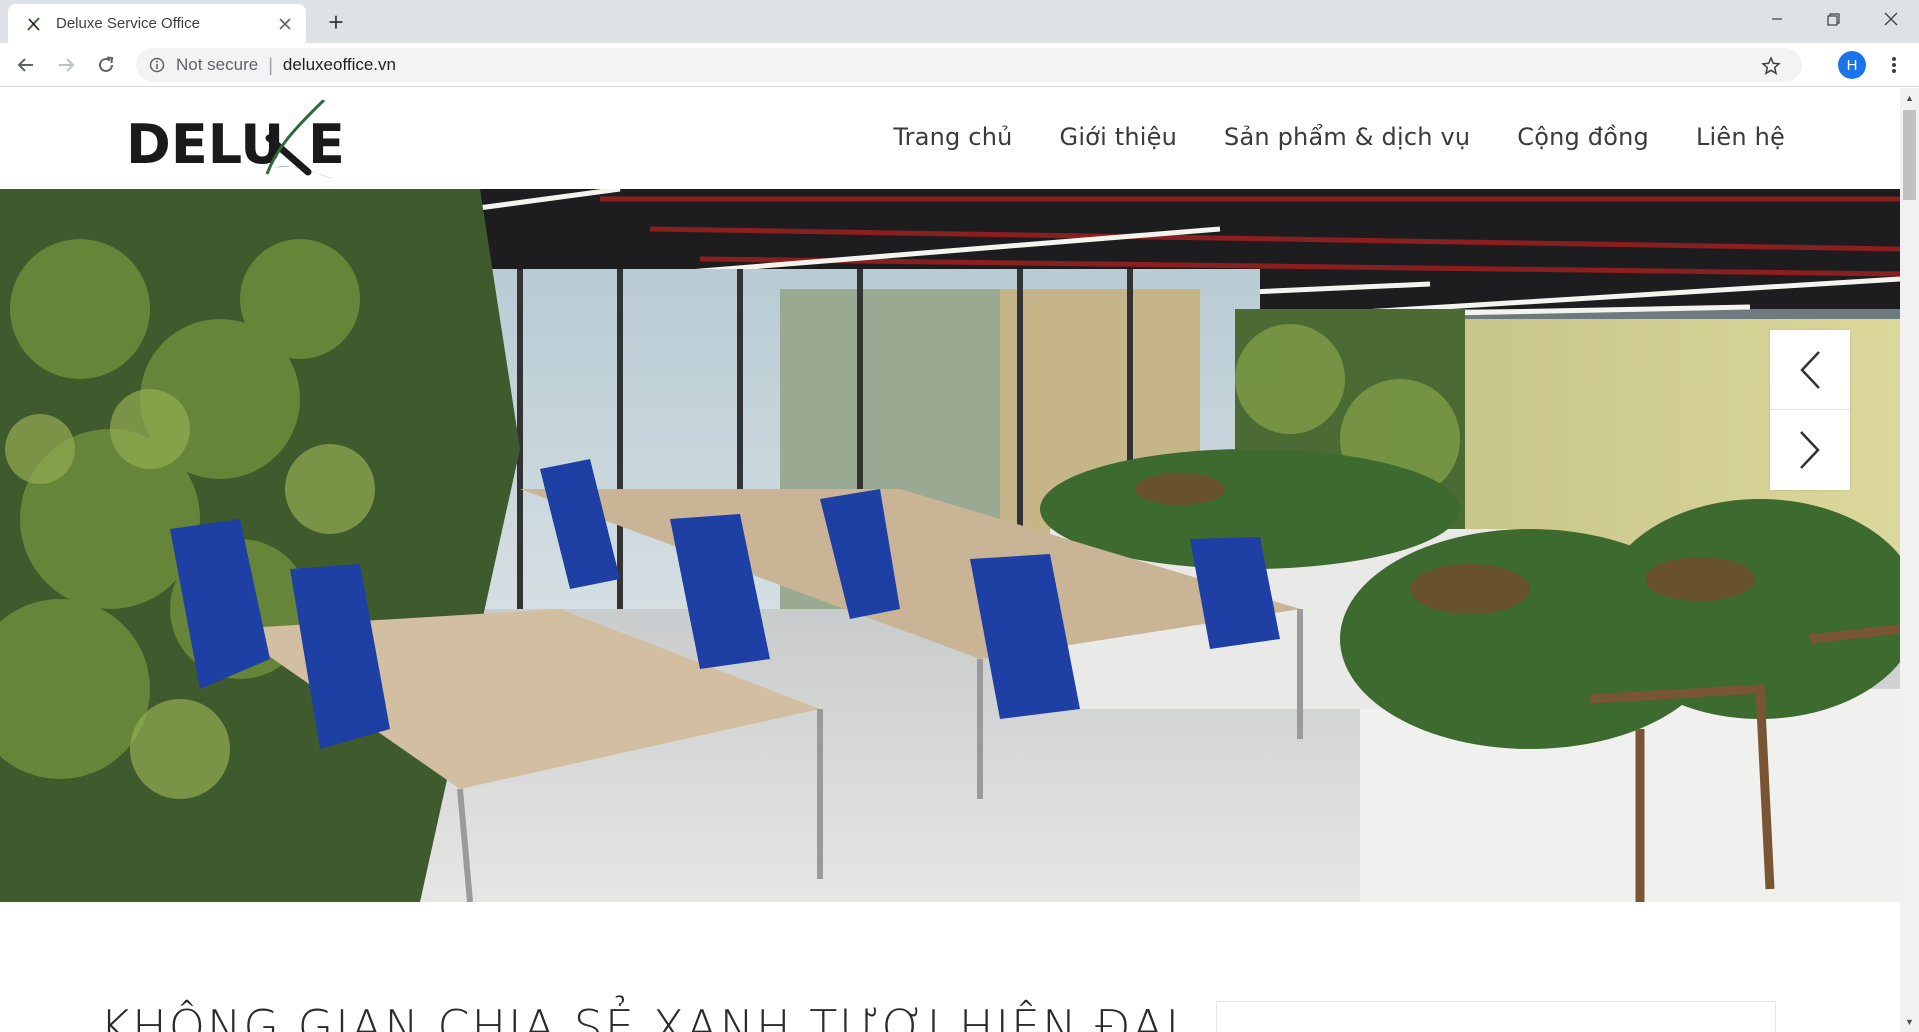 The width and height of the screenshot is (1919, 1032). Describe the element at coordinates (1909, 1022) in the screenshot. I see `scroll-down-icon: ▼` at that location.